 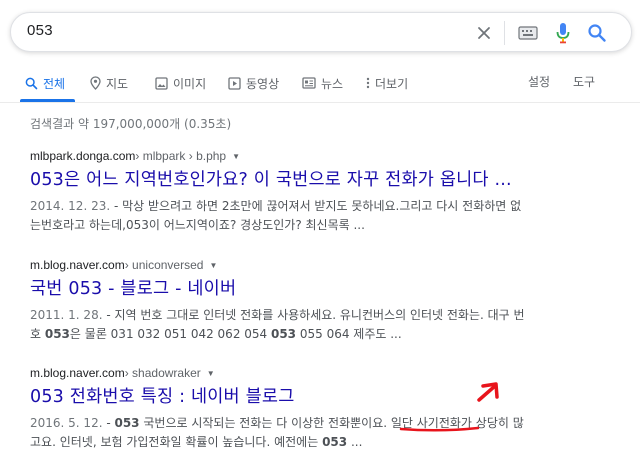 What do you see at coordinates (488, 392) in the screenshot?
I see `annotation-arrow-icon` at bounding box center [488, 392].